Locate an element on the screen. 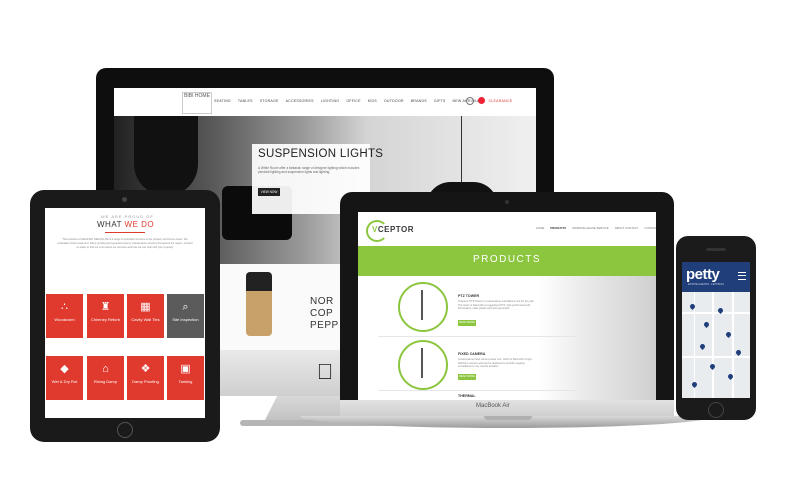 The height and width of the screenshot is (483, 800). products-banner-title: PRODUCTS is located at coordinates (507, 259).